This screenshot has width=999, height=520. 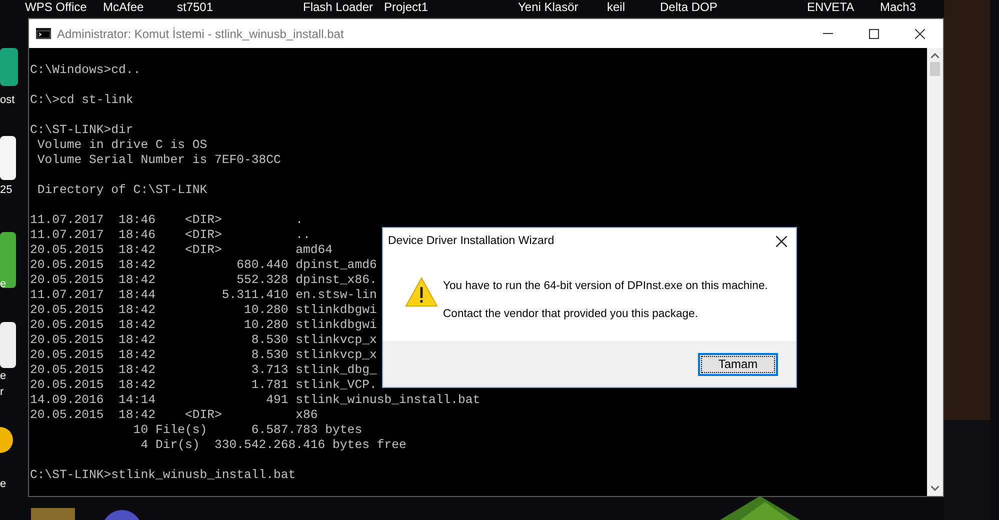 I want to click on console-line: 4 Dir(s) 330.542.268.416 bytes free, so click(x=273, y=445).